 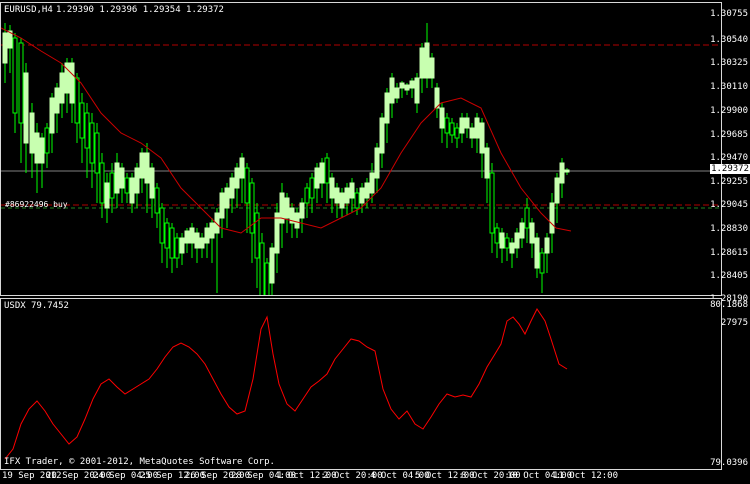 What do you see at coordinates (729, 135) in the screenshot?
I see `price-tick: 1.29685` at bounding box center [729, 135].